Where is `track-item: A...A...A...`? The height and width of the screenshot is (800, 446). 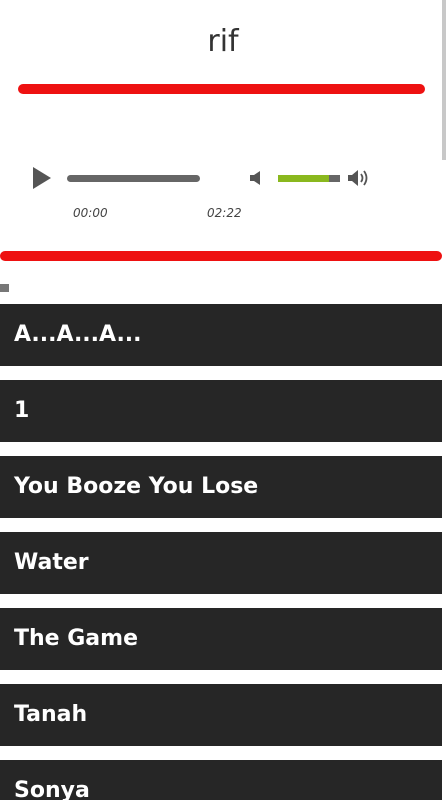 track-item: A...A...A... is located at coordinates (221, 335).